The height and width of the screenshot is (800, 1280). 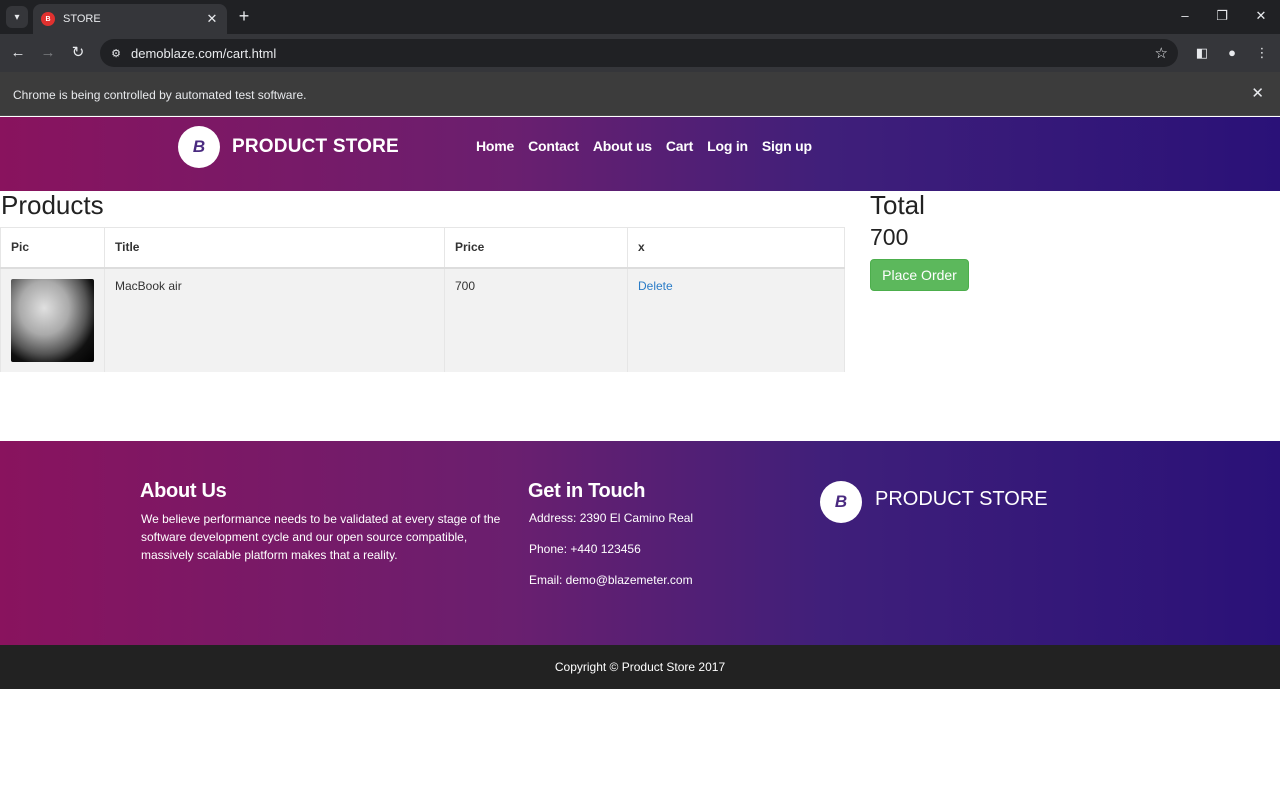 I want to click on plus-icon: +, so click(x=244, y=16).